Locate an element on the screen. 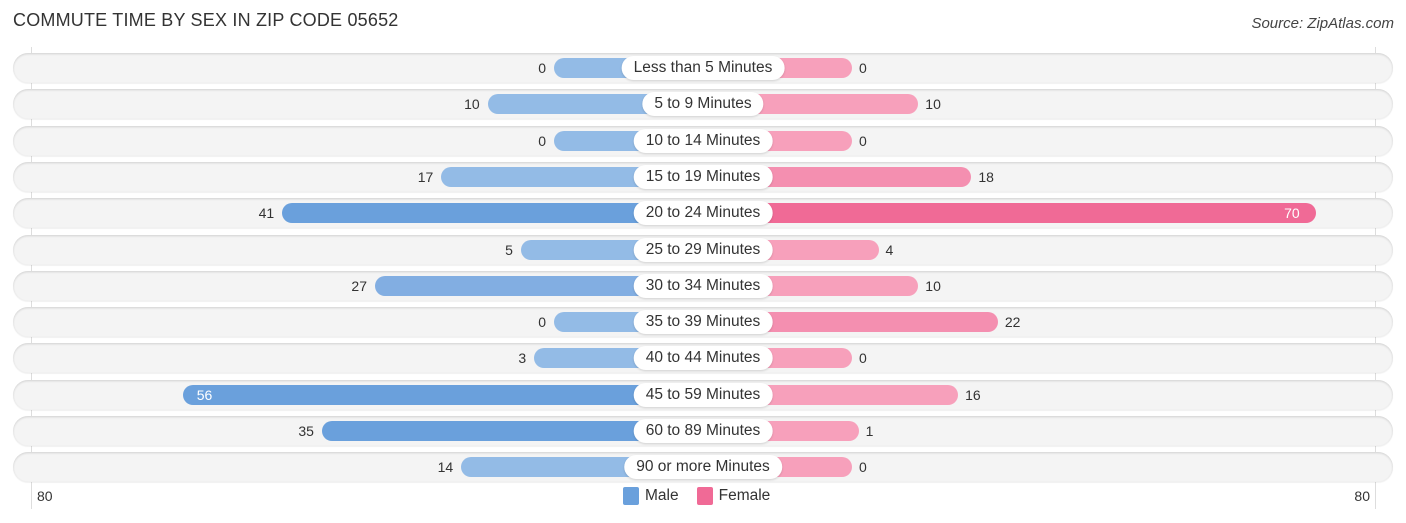  legend-swatch-female is located at coordinates (704, 496).